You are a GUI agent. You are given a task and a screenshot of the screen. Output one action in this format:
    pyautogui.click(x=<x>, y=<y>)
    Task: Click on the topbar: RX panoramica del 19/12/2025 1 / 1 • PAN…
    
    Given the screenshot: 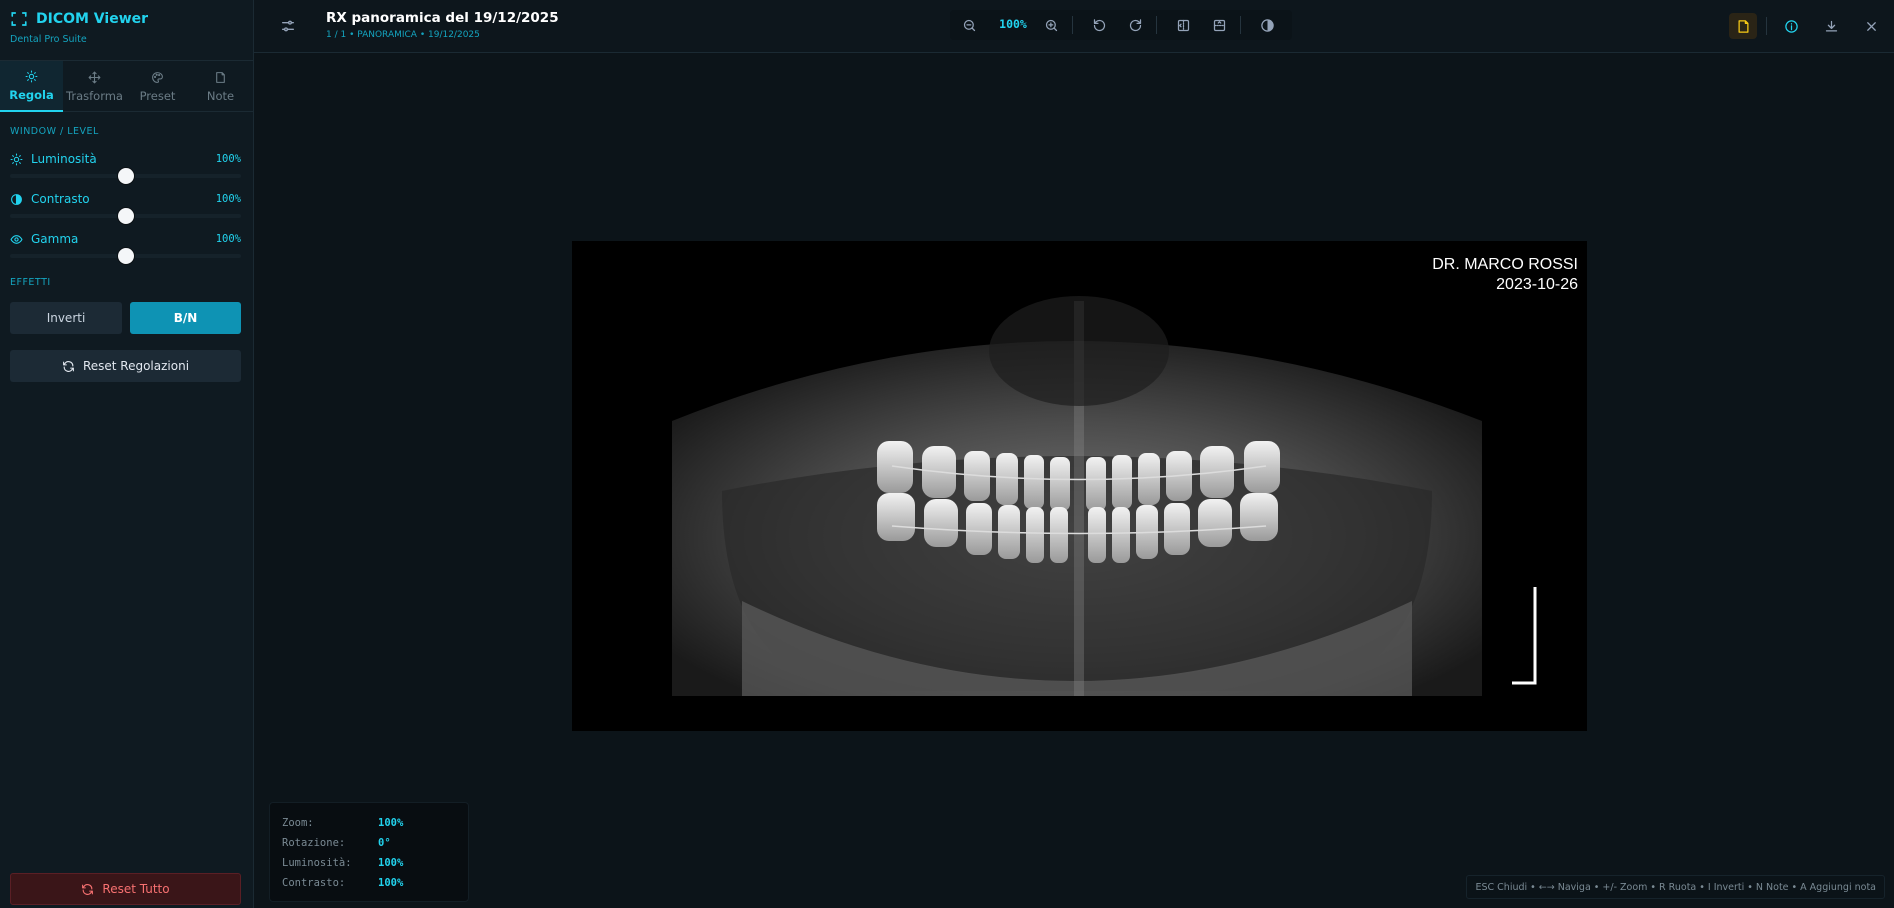 What is the action you would take?
    pyautogui.click(x=1074, y=26)
    